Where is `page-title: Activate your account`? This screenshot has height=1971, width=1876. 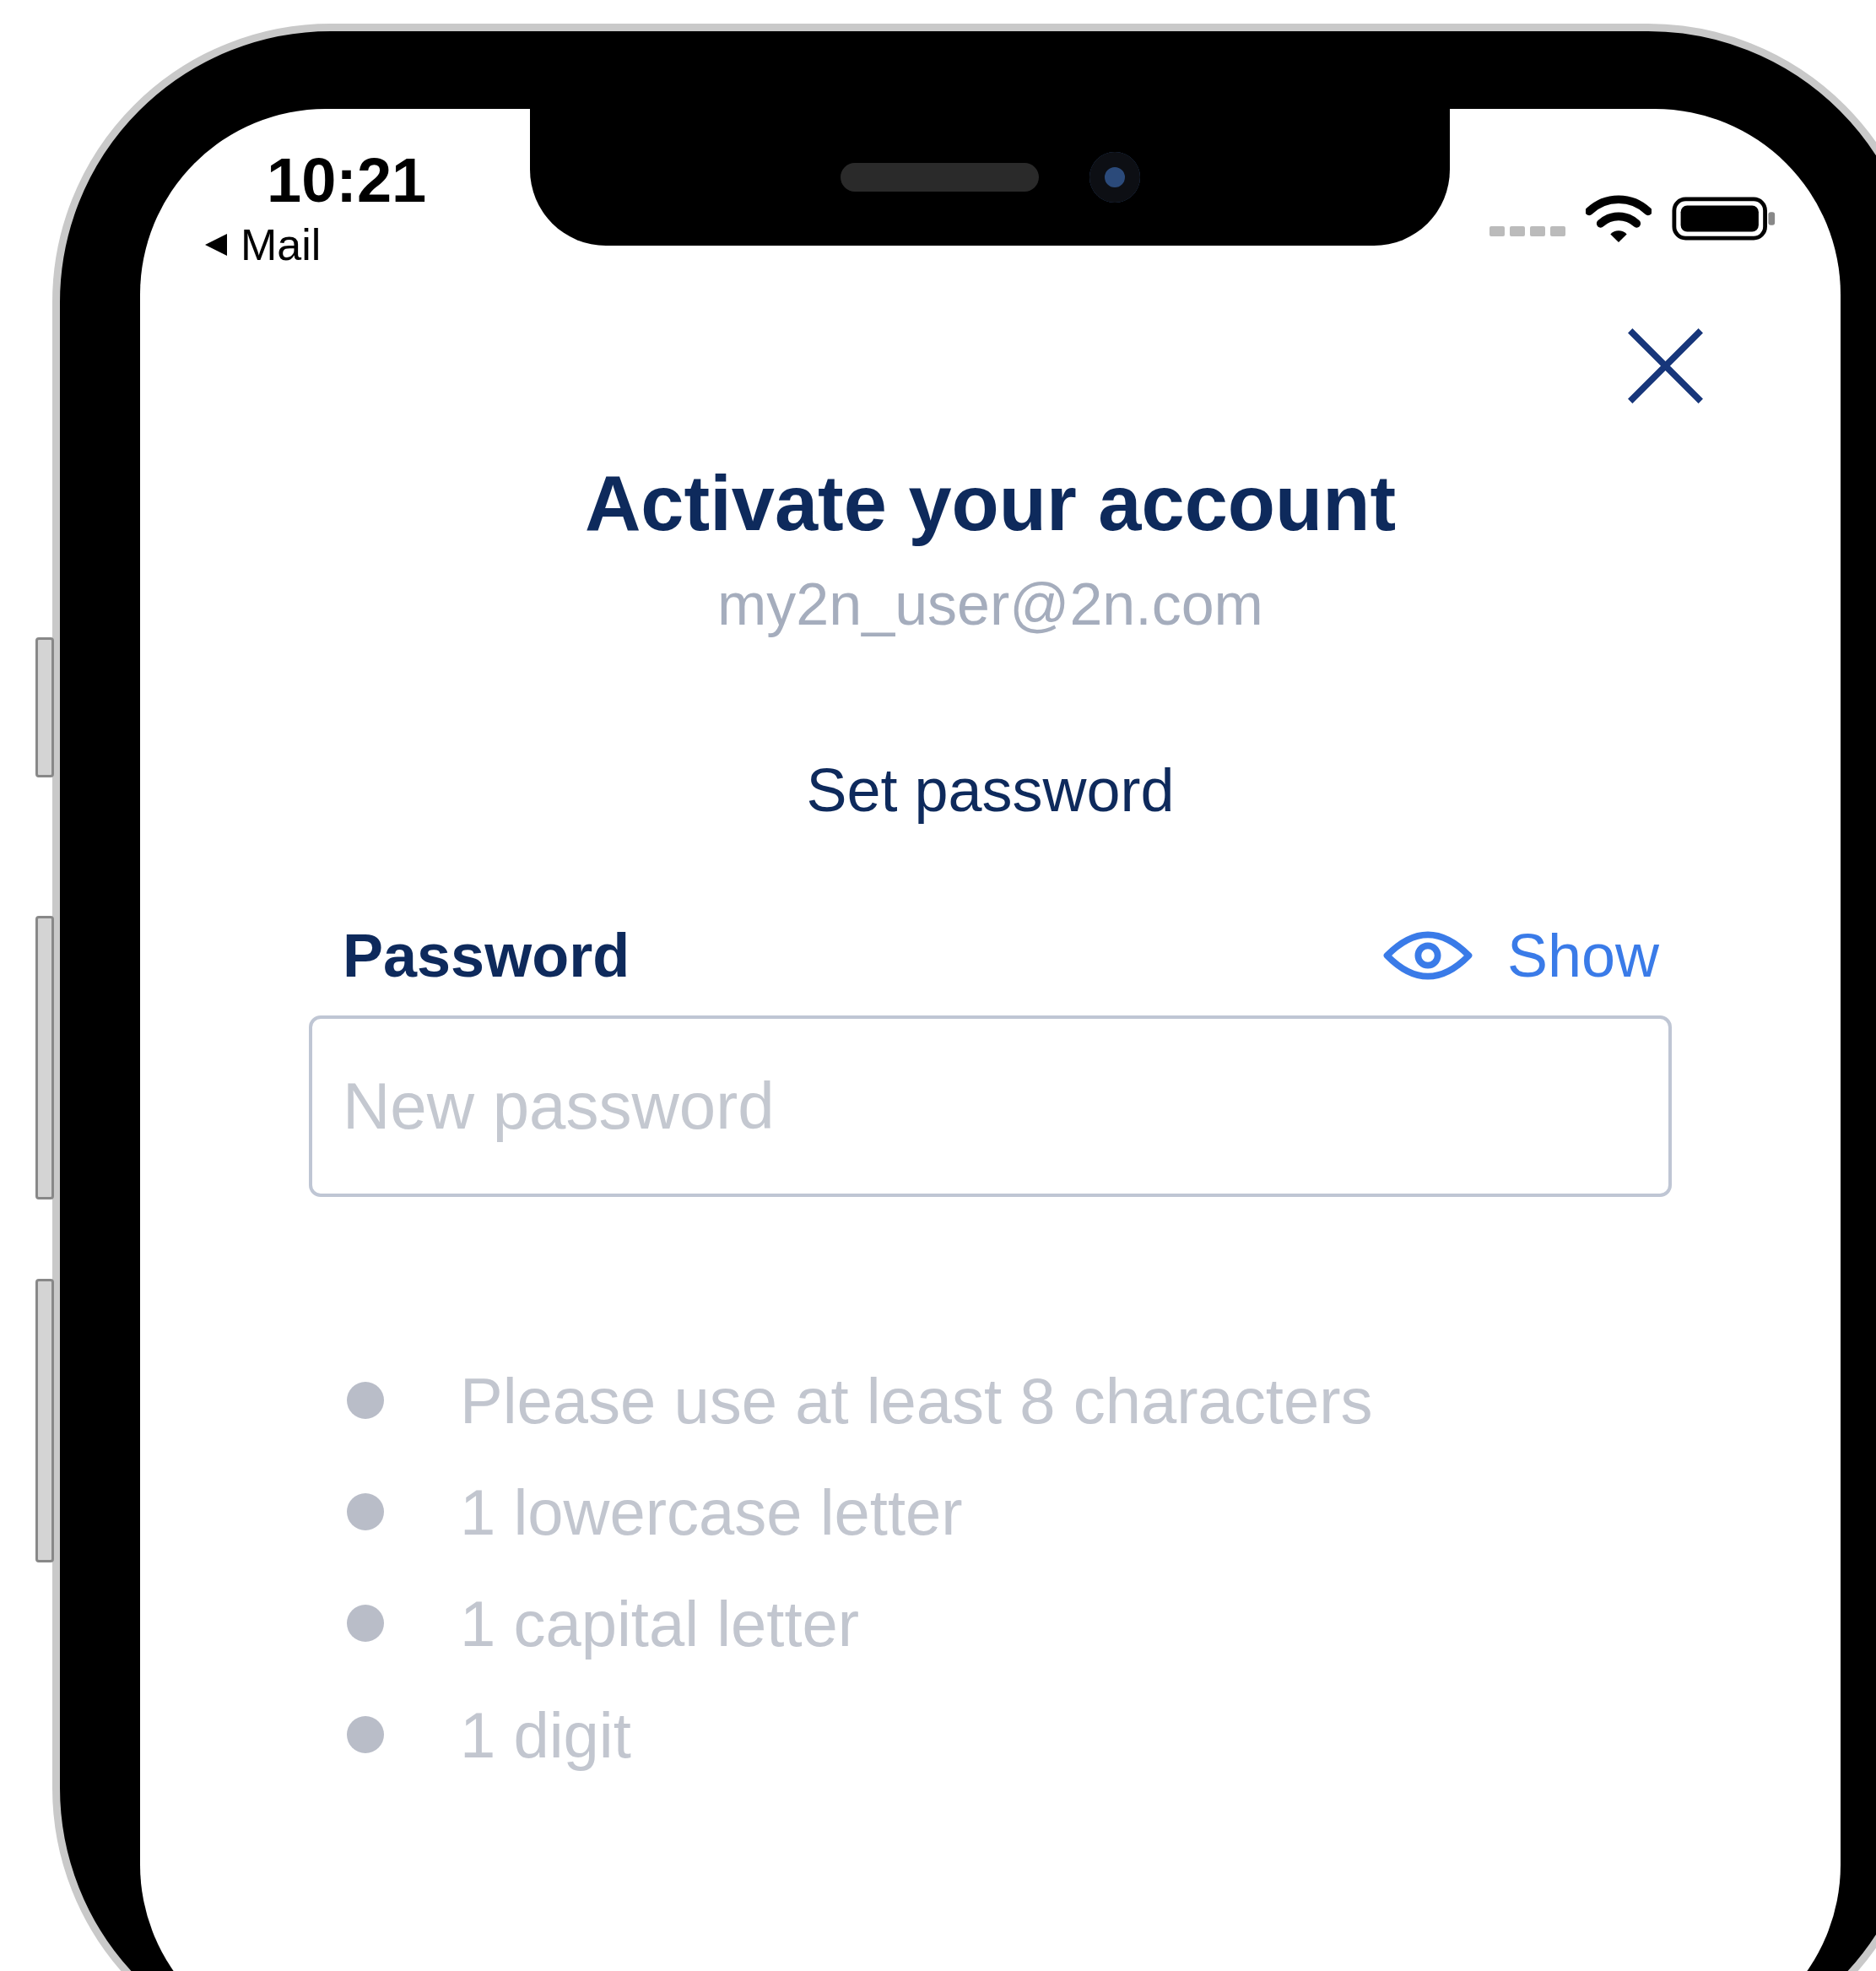
page-title: Activate your account is located at coordinates (990, 503).